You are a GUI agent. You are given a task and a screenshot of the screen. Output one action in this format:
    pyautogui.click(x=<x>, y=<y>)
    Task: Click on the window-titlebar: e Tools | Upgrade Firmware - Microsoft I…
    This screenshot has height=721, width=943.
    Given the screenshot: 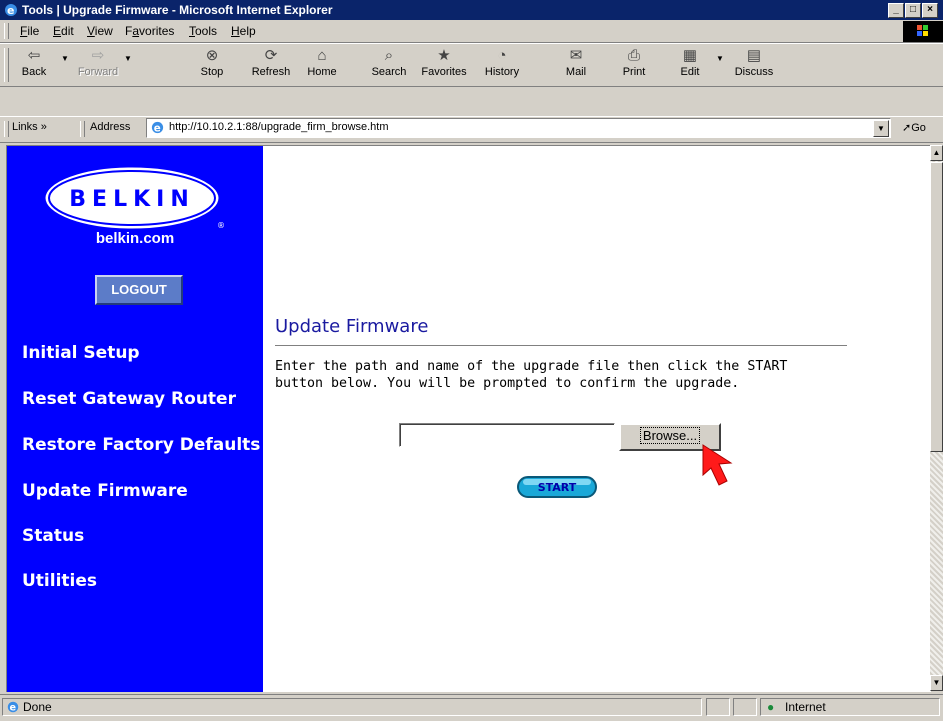 What is the action you would take?
    pyautogui.click(x=471, y=10)
    